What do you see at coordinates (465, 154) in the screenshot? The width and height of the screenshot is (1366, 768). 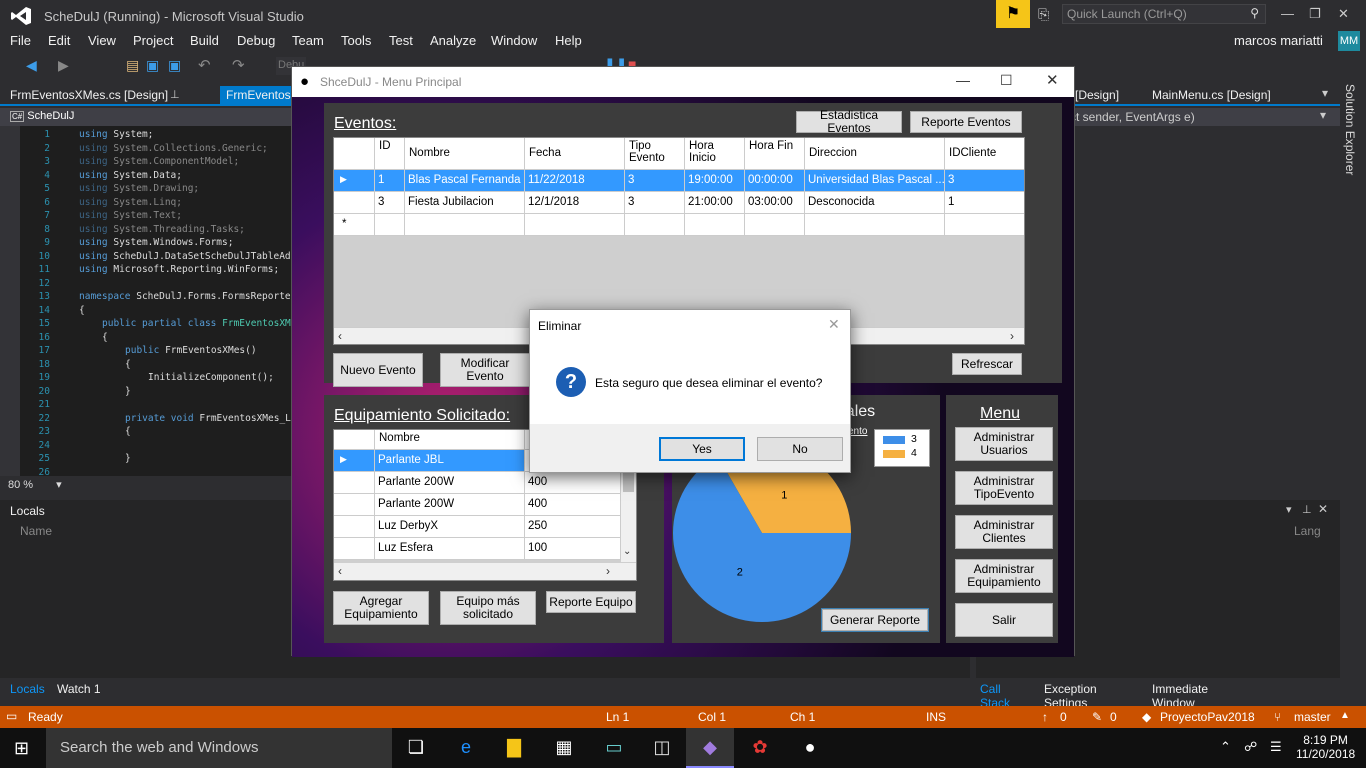 I see `col-nombre: Nombre` at bounding box center [465, 154].